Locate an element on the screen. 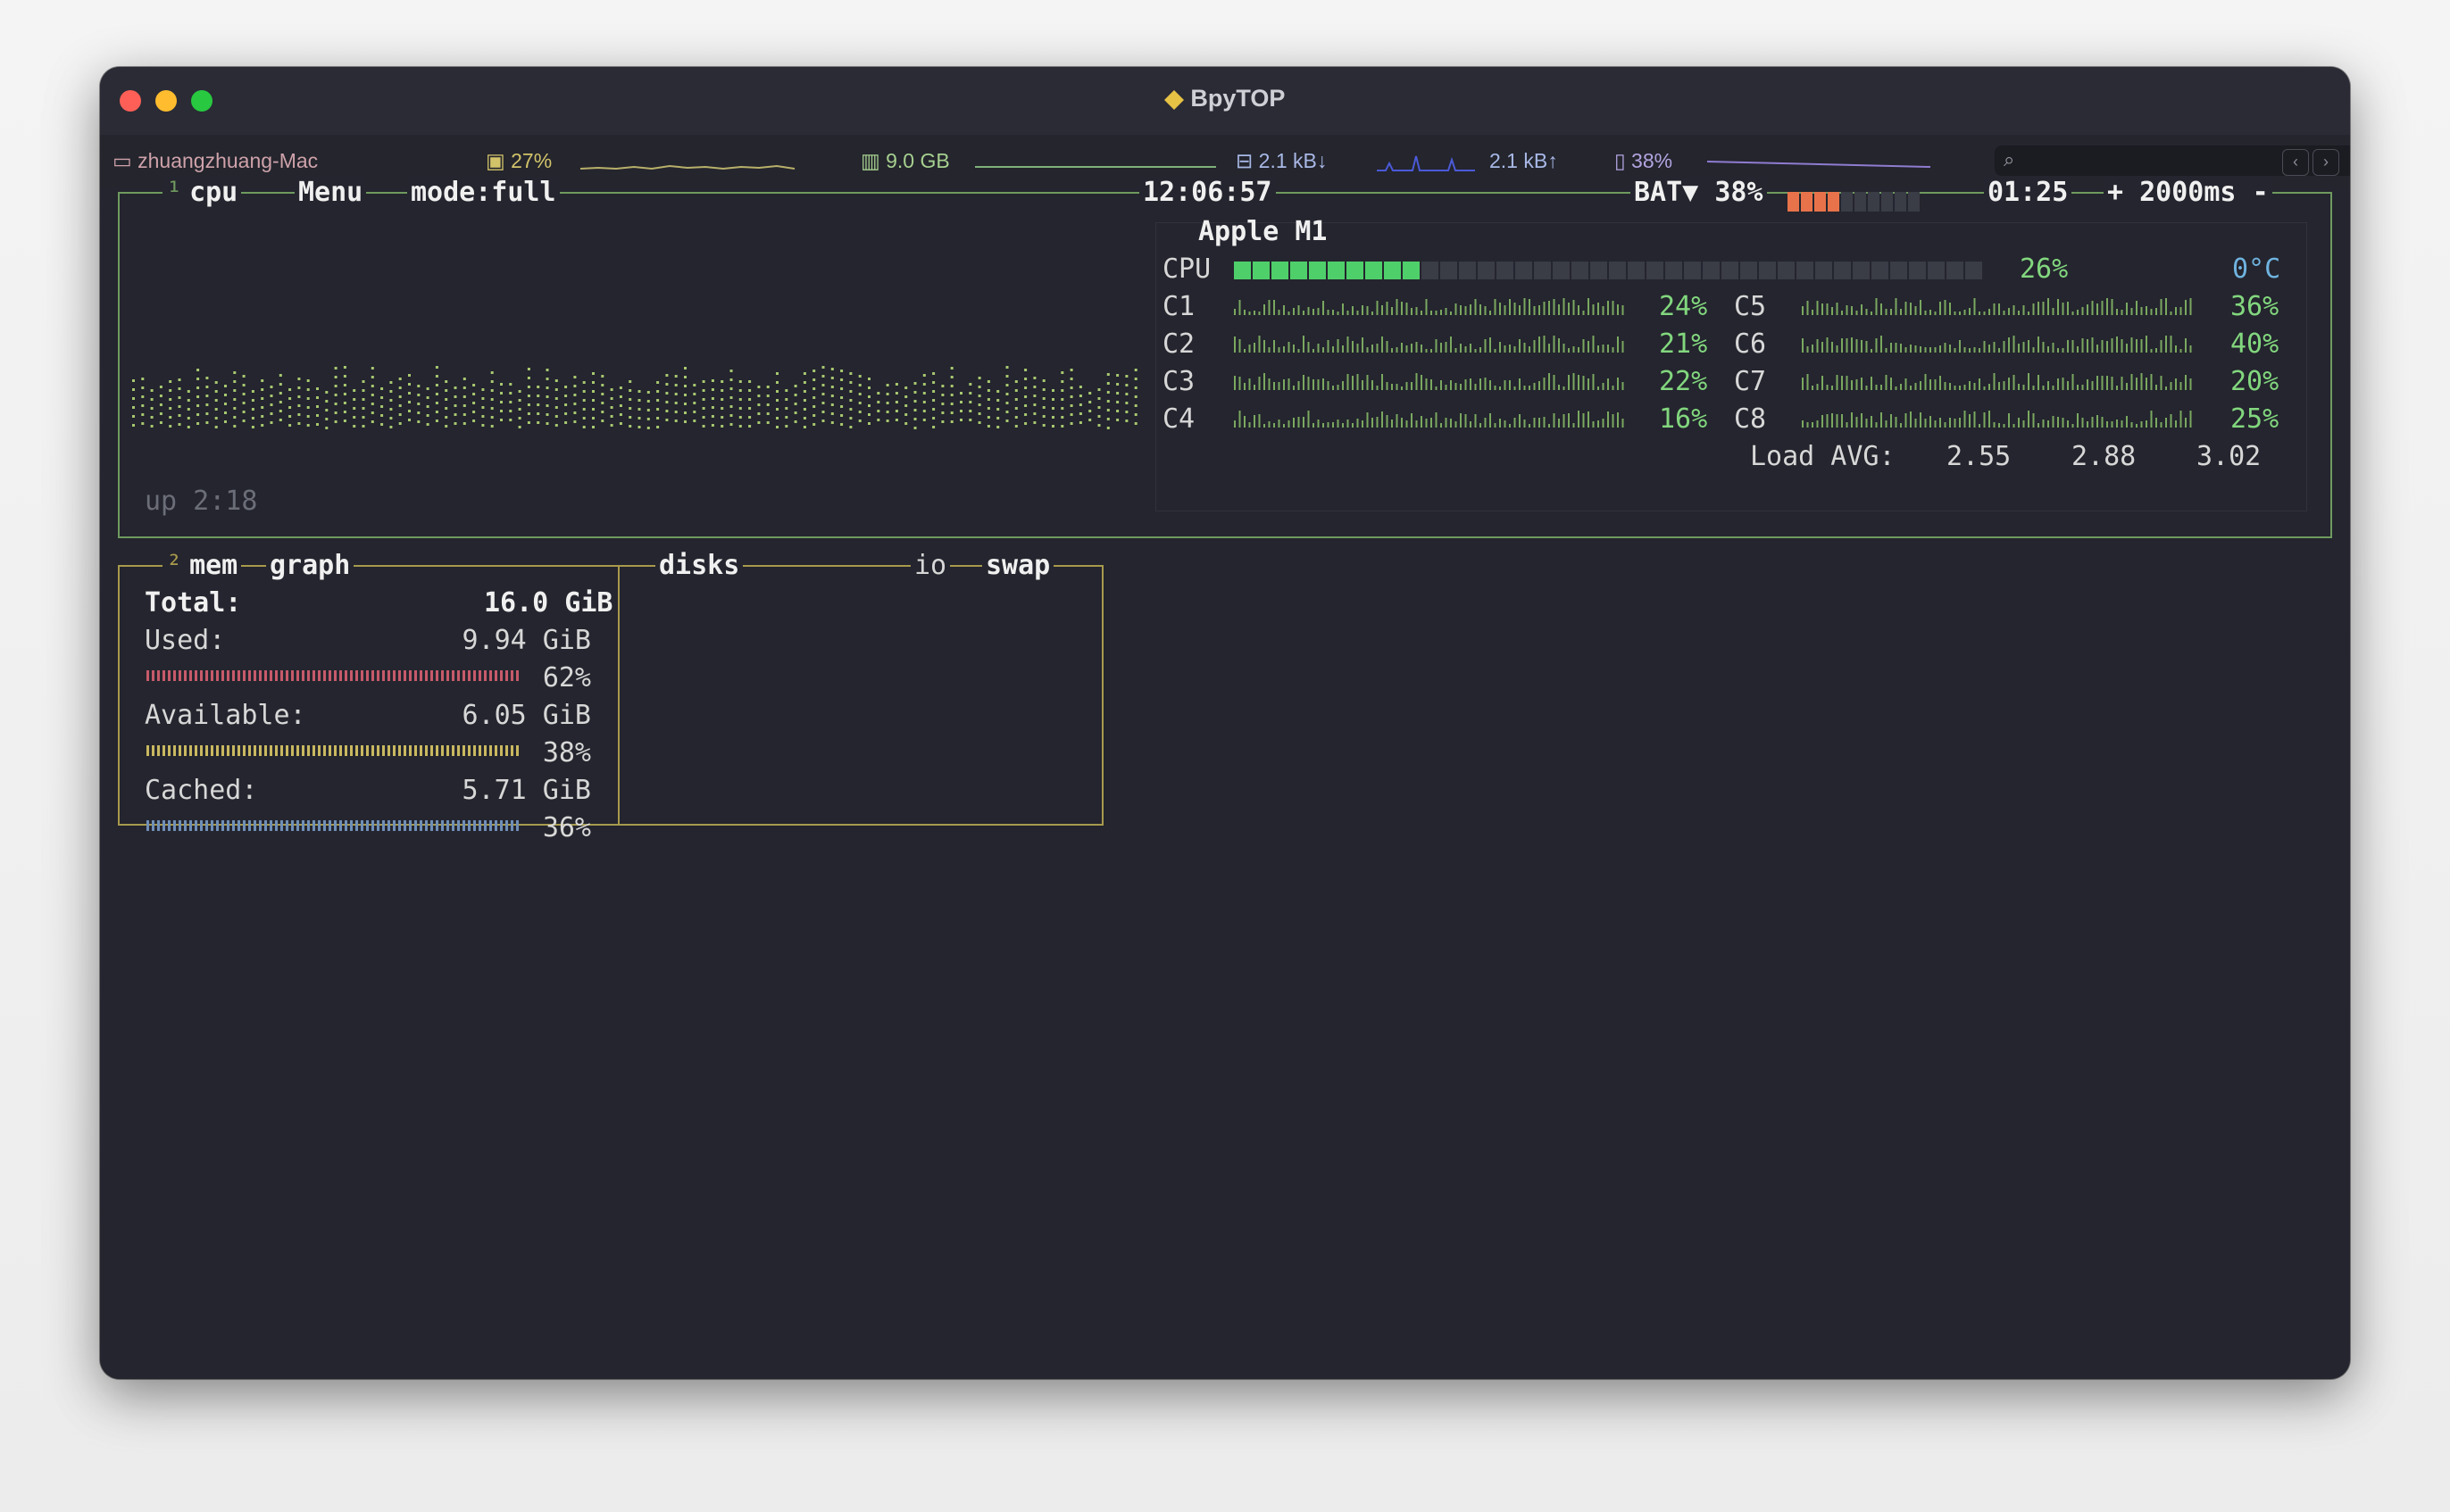  mem-graph-toggle: graph is located at coordinates (310, 566).